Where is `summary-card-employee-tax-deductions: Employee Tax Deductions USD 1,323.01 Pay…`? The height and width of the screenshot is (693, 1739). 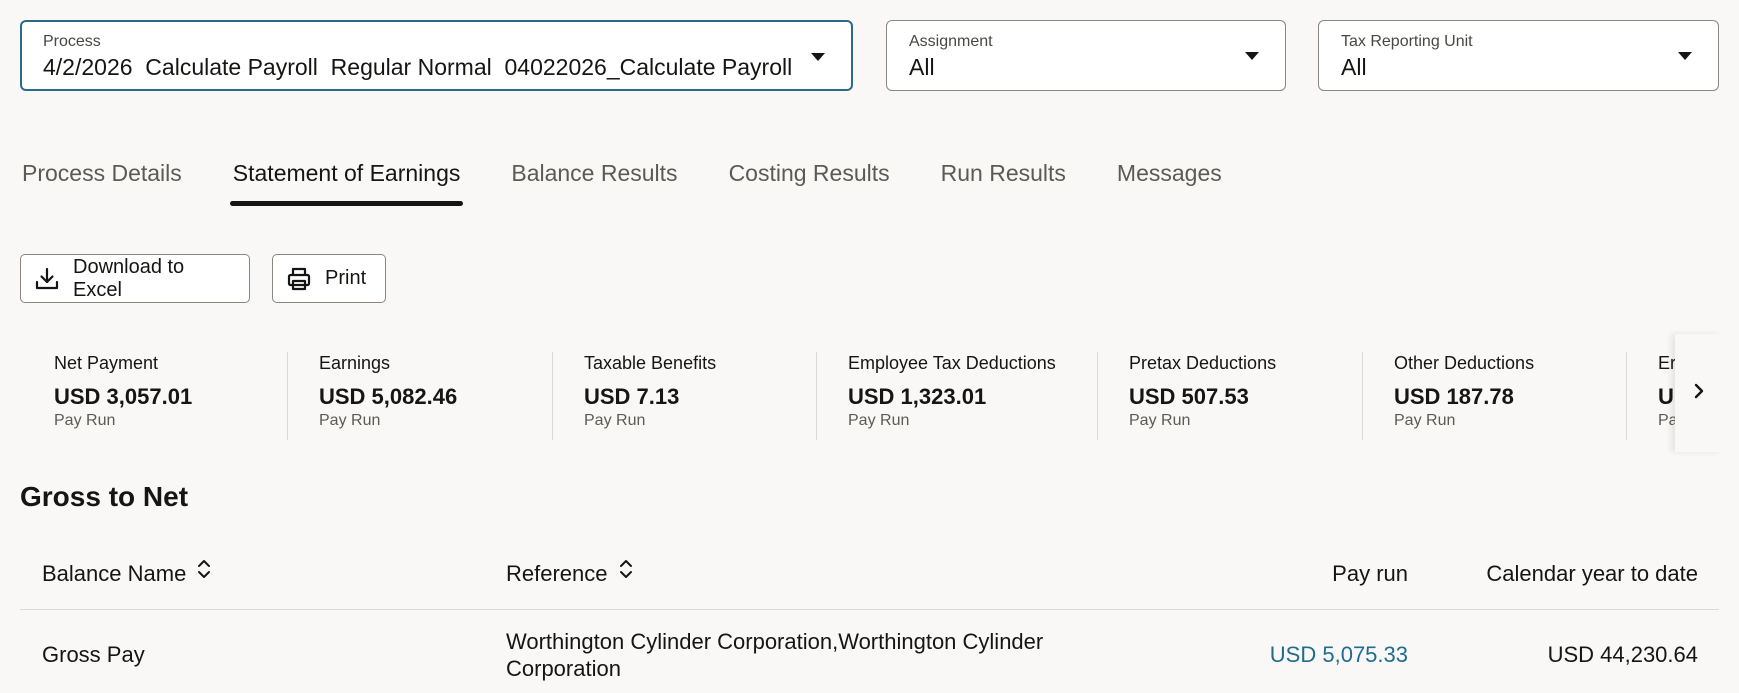
summary-card-employee-tax-deductions: Employee Tax Deductions USD 1,323.01 Pay… is located at coordinates (936, 396).